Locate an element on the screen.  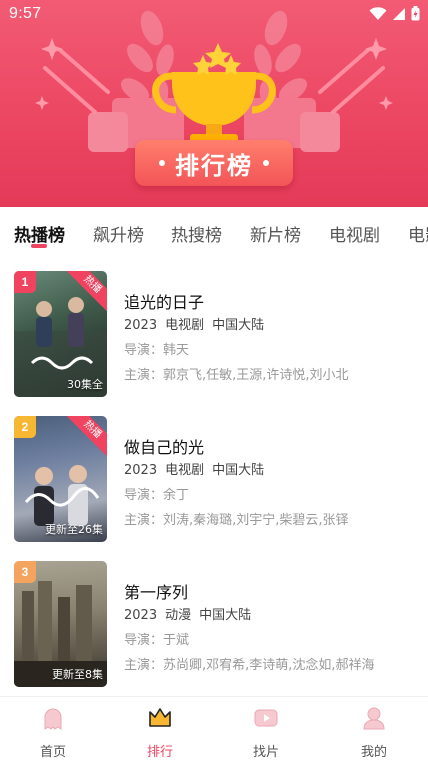
ranking-tabs: 热播榜 飙升榜 热搜榜 新片榜 电视剧 电影 is located at coordinates (214, 232).